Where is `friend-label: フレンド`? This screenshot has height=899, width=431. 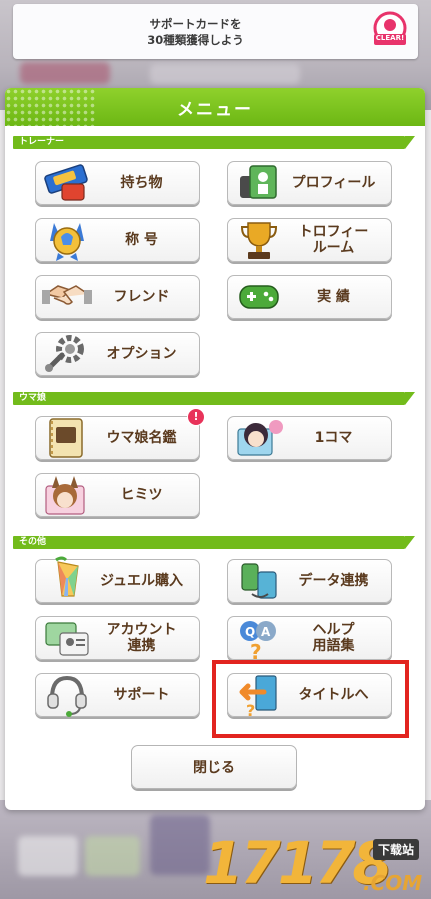
friend-label: フレンド is located at coordinates (141, 297).